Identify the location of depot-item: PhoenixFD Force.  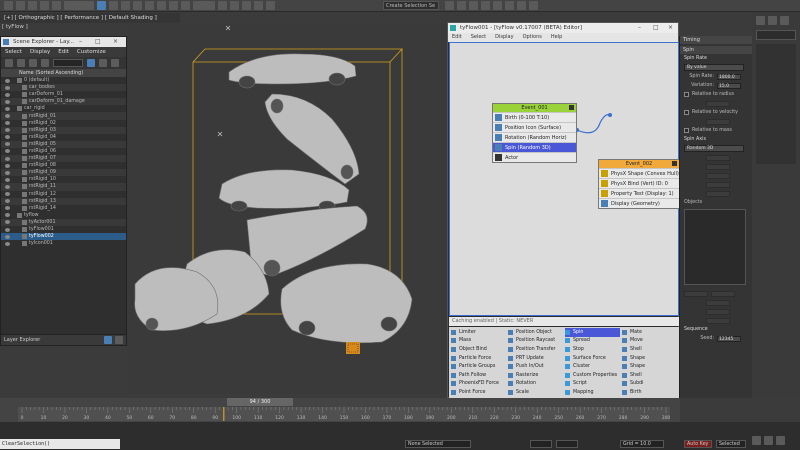
(478, 384).